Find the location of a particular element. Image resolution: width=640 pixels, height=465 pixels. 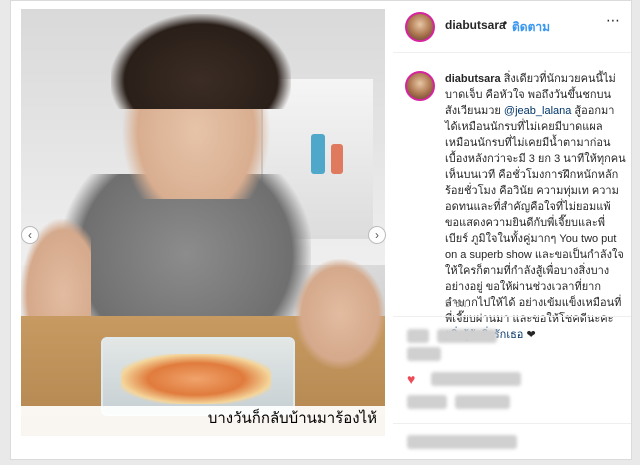

person-hand is located at coordinates (340, 314).